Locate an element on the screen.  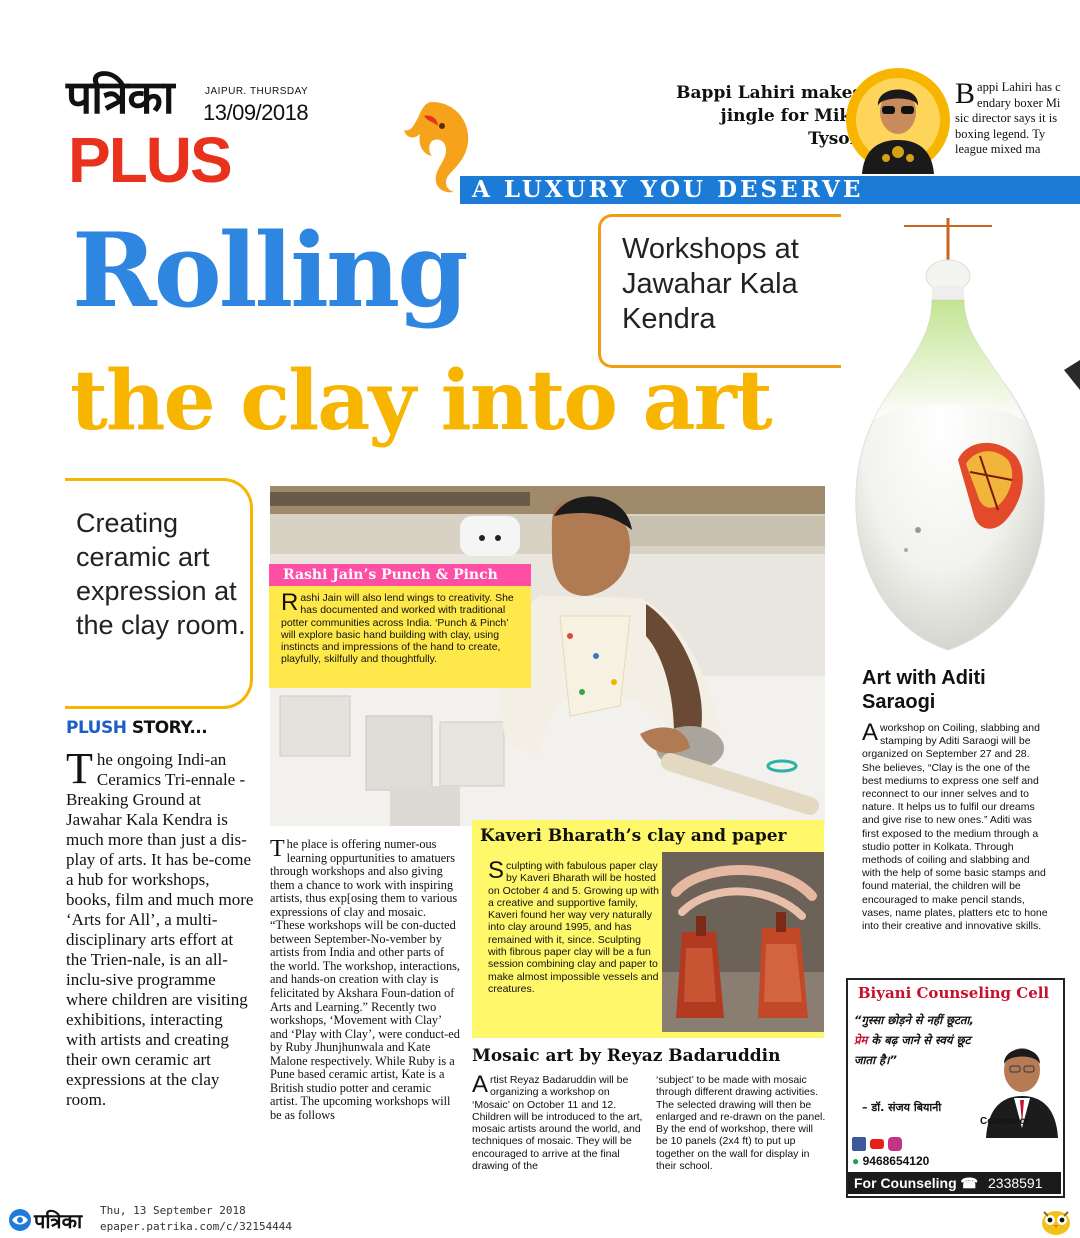
ad-signature: – डॉ. संजय बियानी is located at coordinates (902, 1107).